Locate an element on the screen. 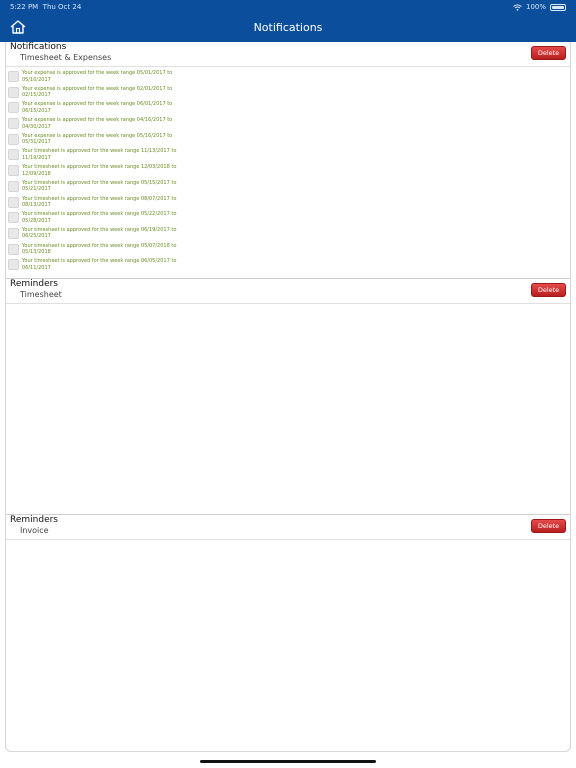 The image size is (576, 768). section-subtitle: Timesheet is located at coordinates (41, 294).